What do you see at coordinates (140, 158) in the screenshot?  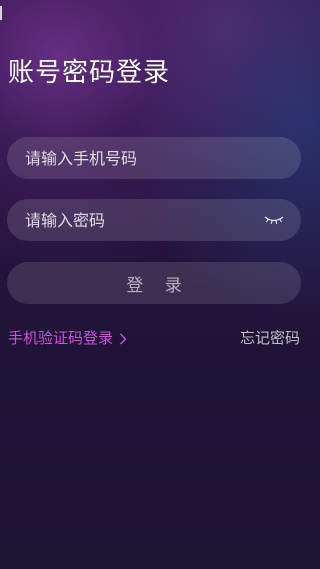 I see `phone-input` at bounding box center [140, 158].